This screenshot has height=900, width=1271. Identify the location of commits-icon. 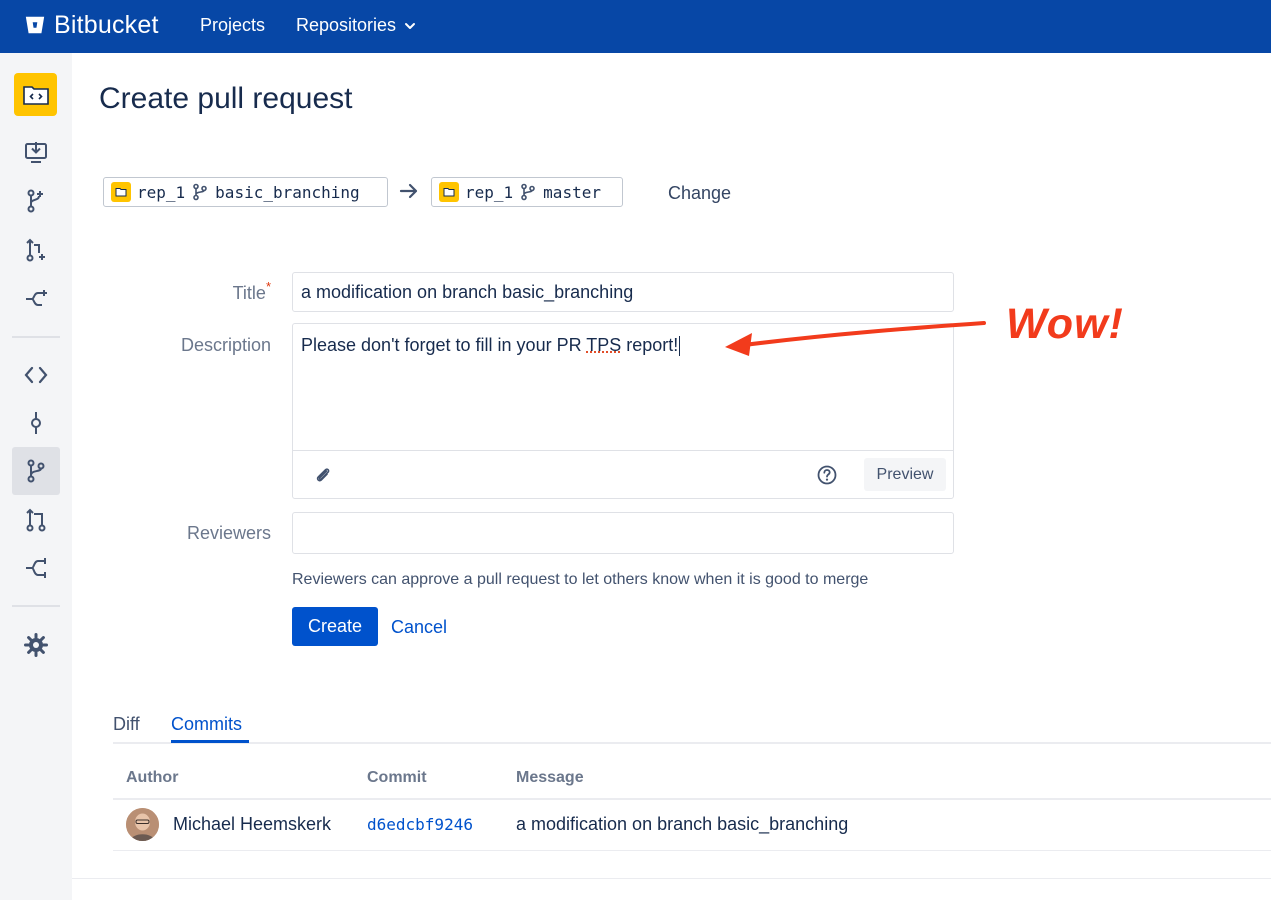
(36, 423).